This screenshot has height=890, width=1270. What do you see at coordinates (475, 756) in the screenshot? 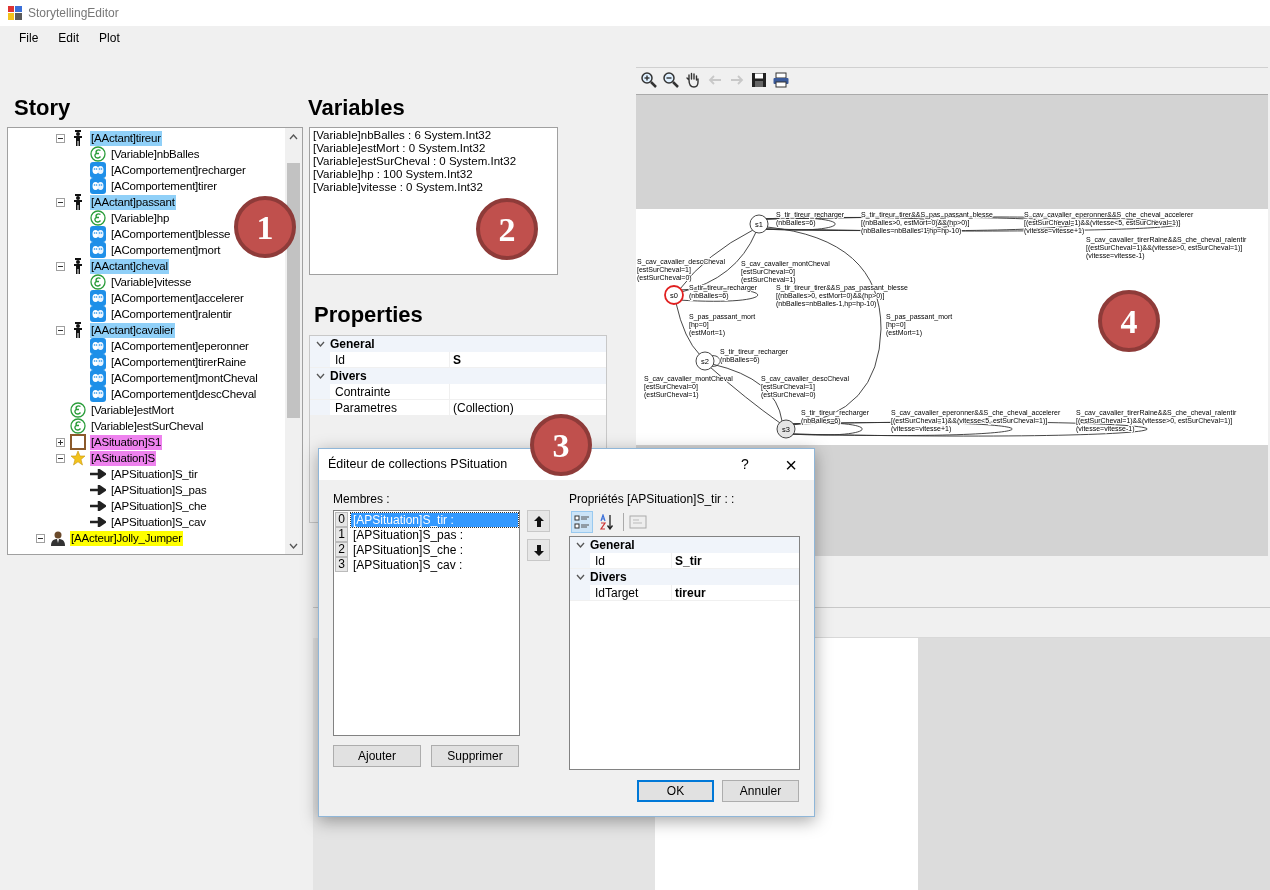
I see `remove-button: Supprimer` at bounding box center [475, 756].